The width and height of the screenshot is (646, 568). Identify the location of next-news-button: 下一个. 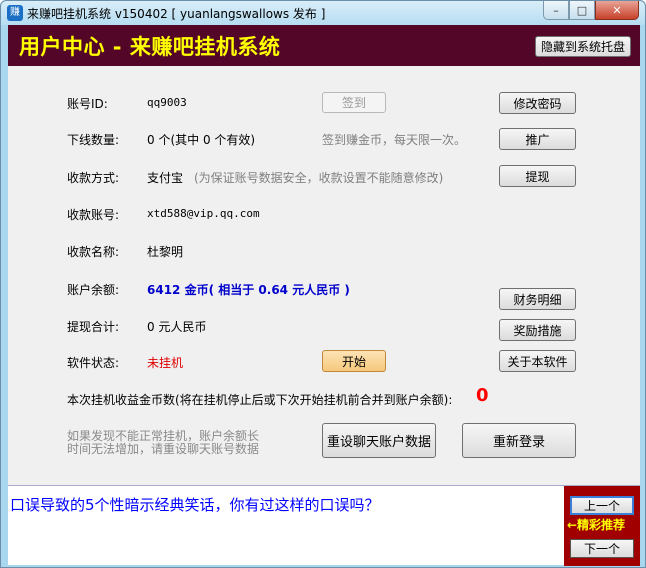
(602, 548).